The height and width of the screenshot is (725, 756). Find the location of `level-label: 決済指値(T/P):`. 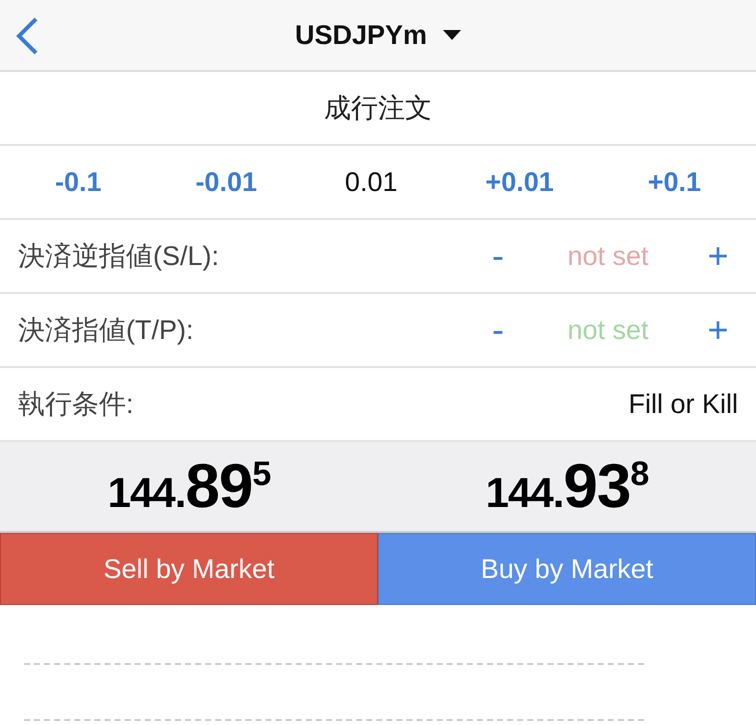

level-label: 決済指値(T/P): is located at coordinates (105, 330).